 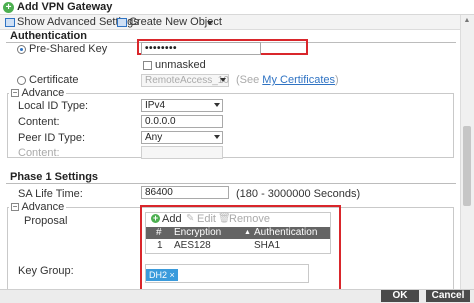 I want to click on peer-content-input, so click(x=182, y=152).